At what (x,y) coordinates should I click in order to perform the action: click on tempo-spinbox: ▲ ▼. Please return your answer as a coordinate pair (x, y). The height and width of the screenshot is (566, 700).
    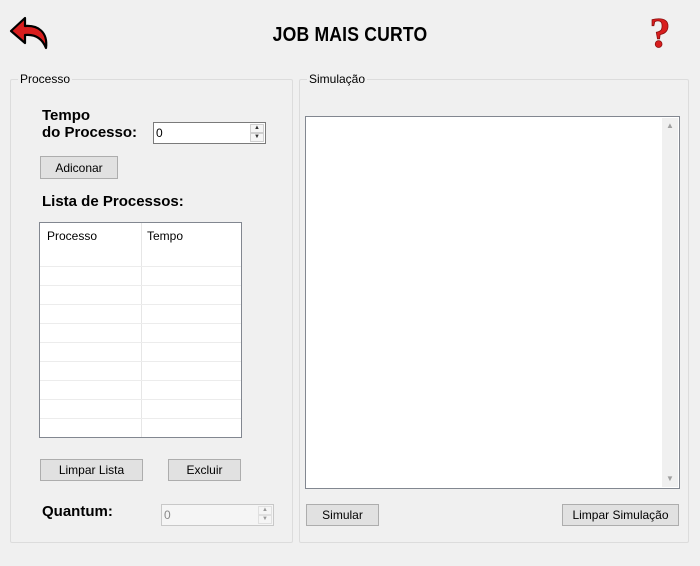
    Looking at the image, I should click on (209, 133).